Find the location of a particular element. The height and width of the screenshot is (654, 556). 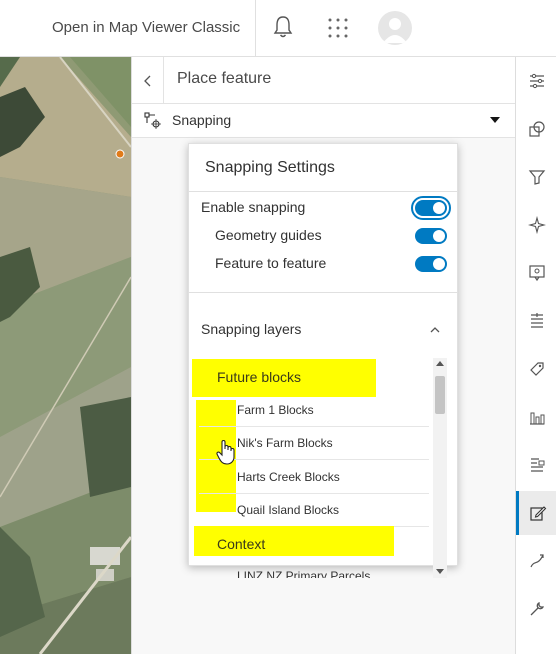

chevron-left-icon is located at coordinates (146, 80).